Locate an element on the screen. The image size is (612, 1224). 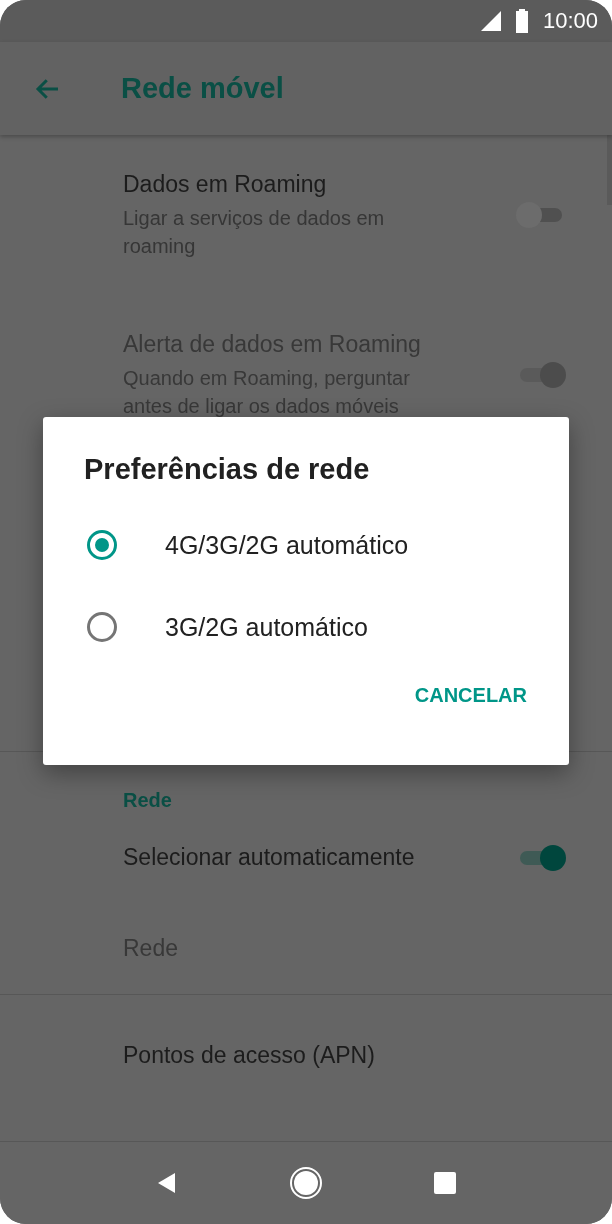
home-icon is located at coordinates (306, 1183).